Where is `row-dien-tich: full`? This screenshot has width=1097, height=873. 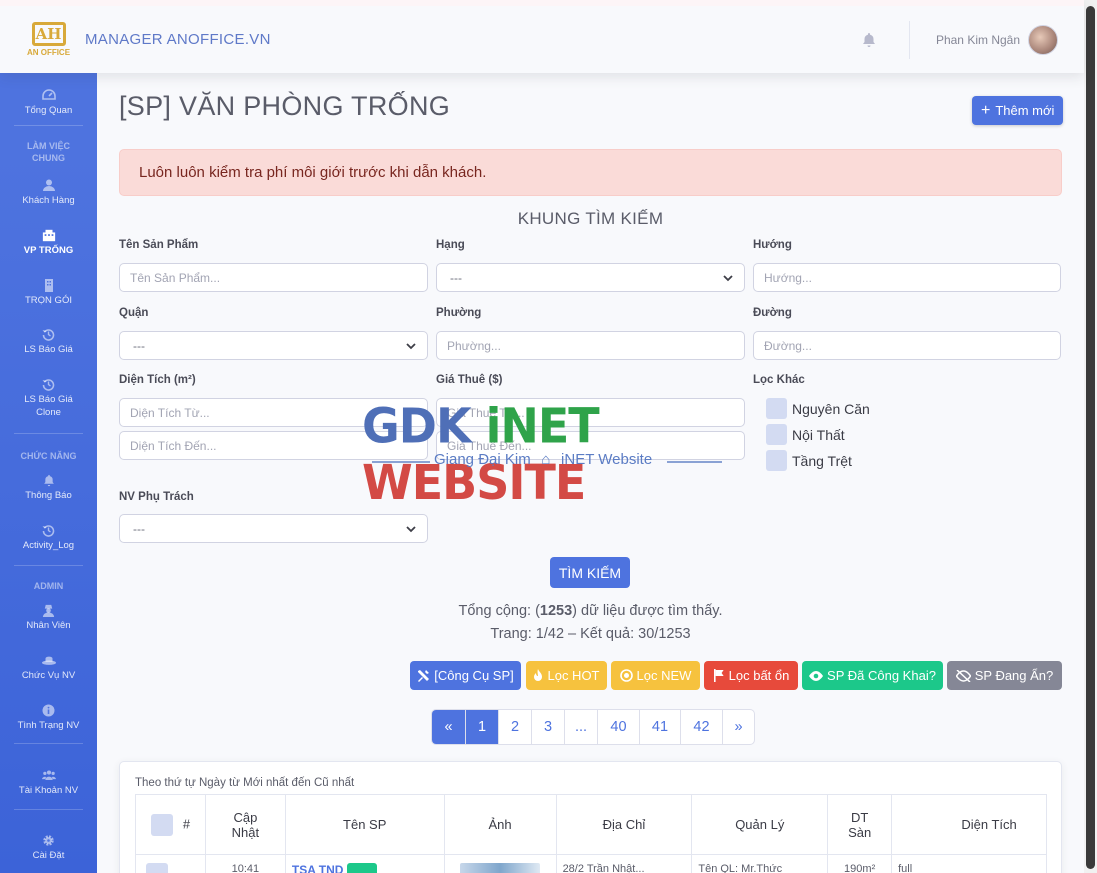
row-dien-tich: full is located at coordinates (969, 863).